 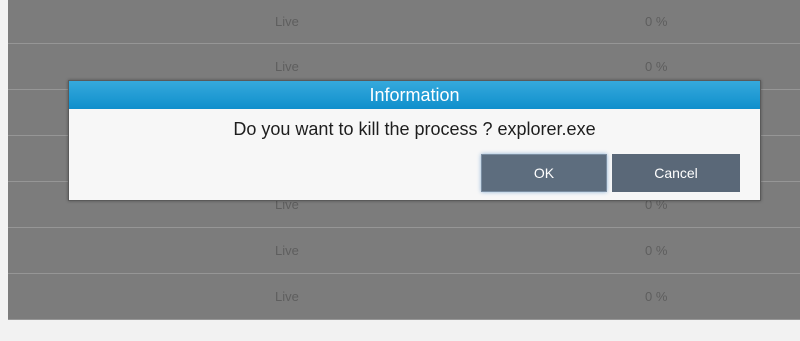 What do you see at coordinates (414, 95) in the screenshot?
I see `dialog-title: Information` at bounding box center [414, 95].